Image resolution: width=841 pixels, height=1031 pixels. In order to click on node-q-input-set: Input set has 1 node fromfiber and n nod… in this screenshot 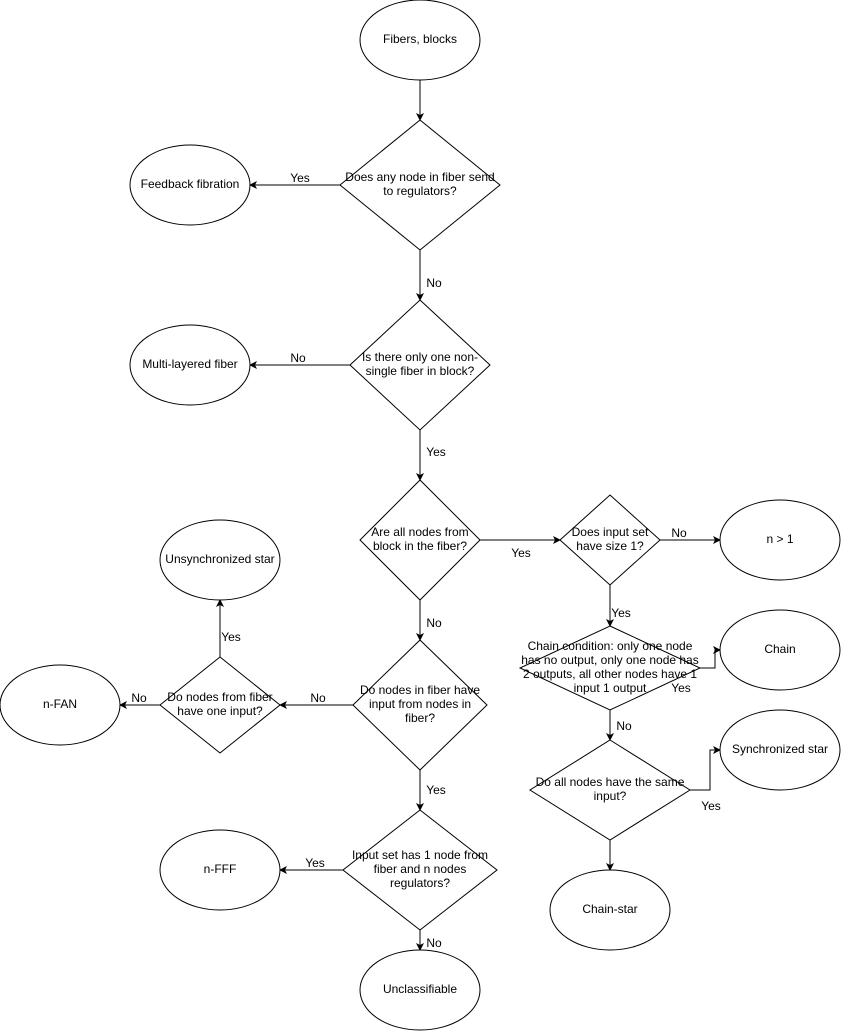, I will do `click(420, 870)`.